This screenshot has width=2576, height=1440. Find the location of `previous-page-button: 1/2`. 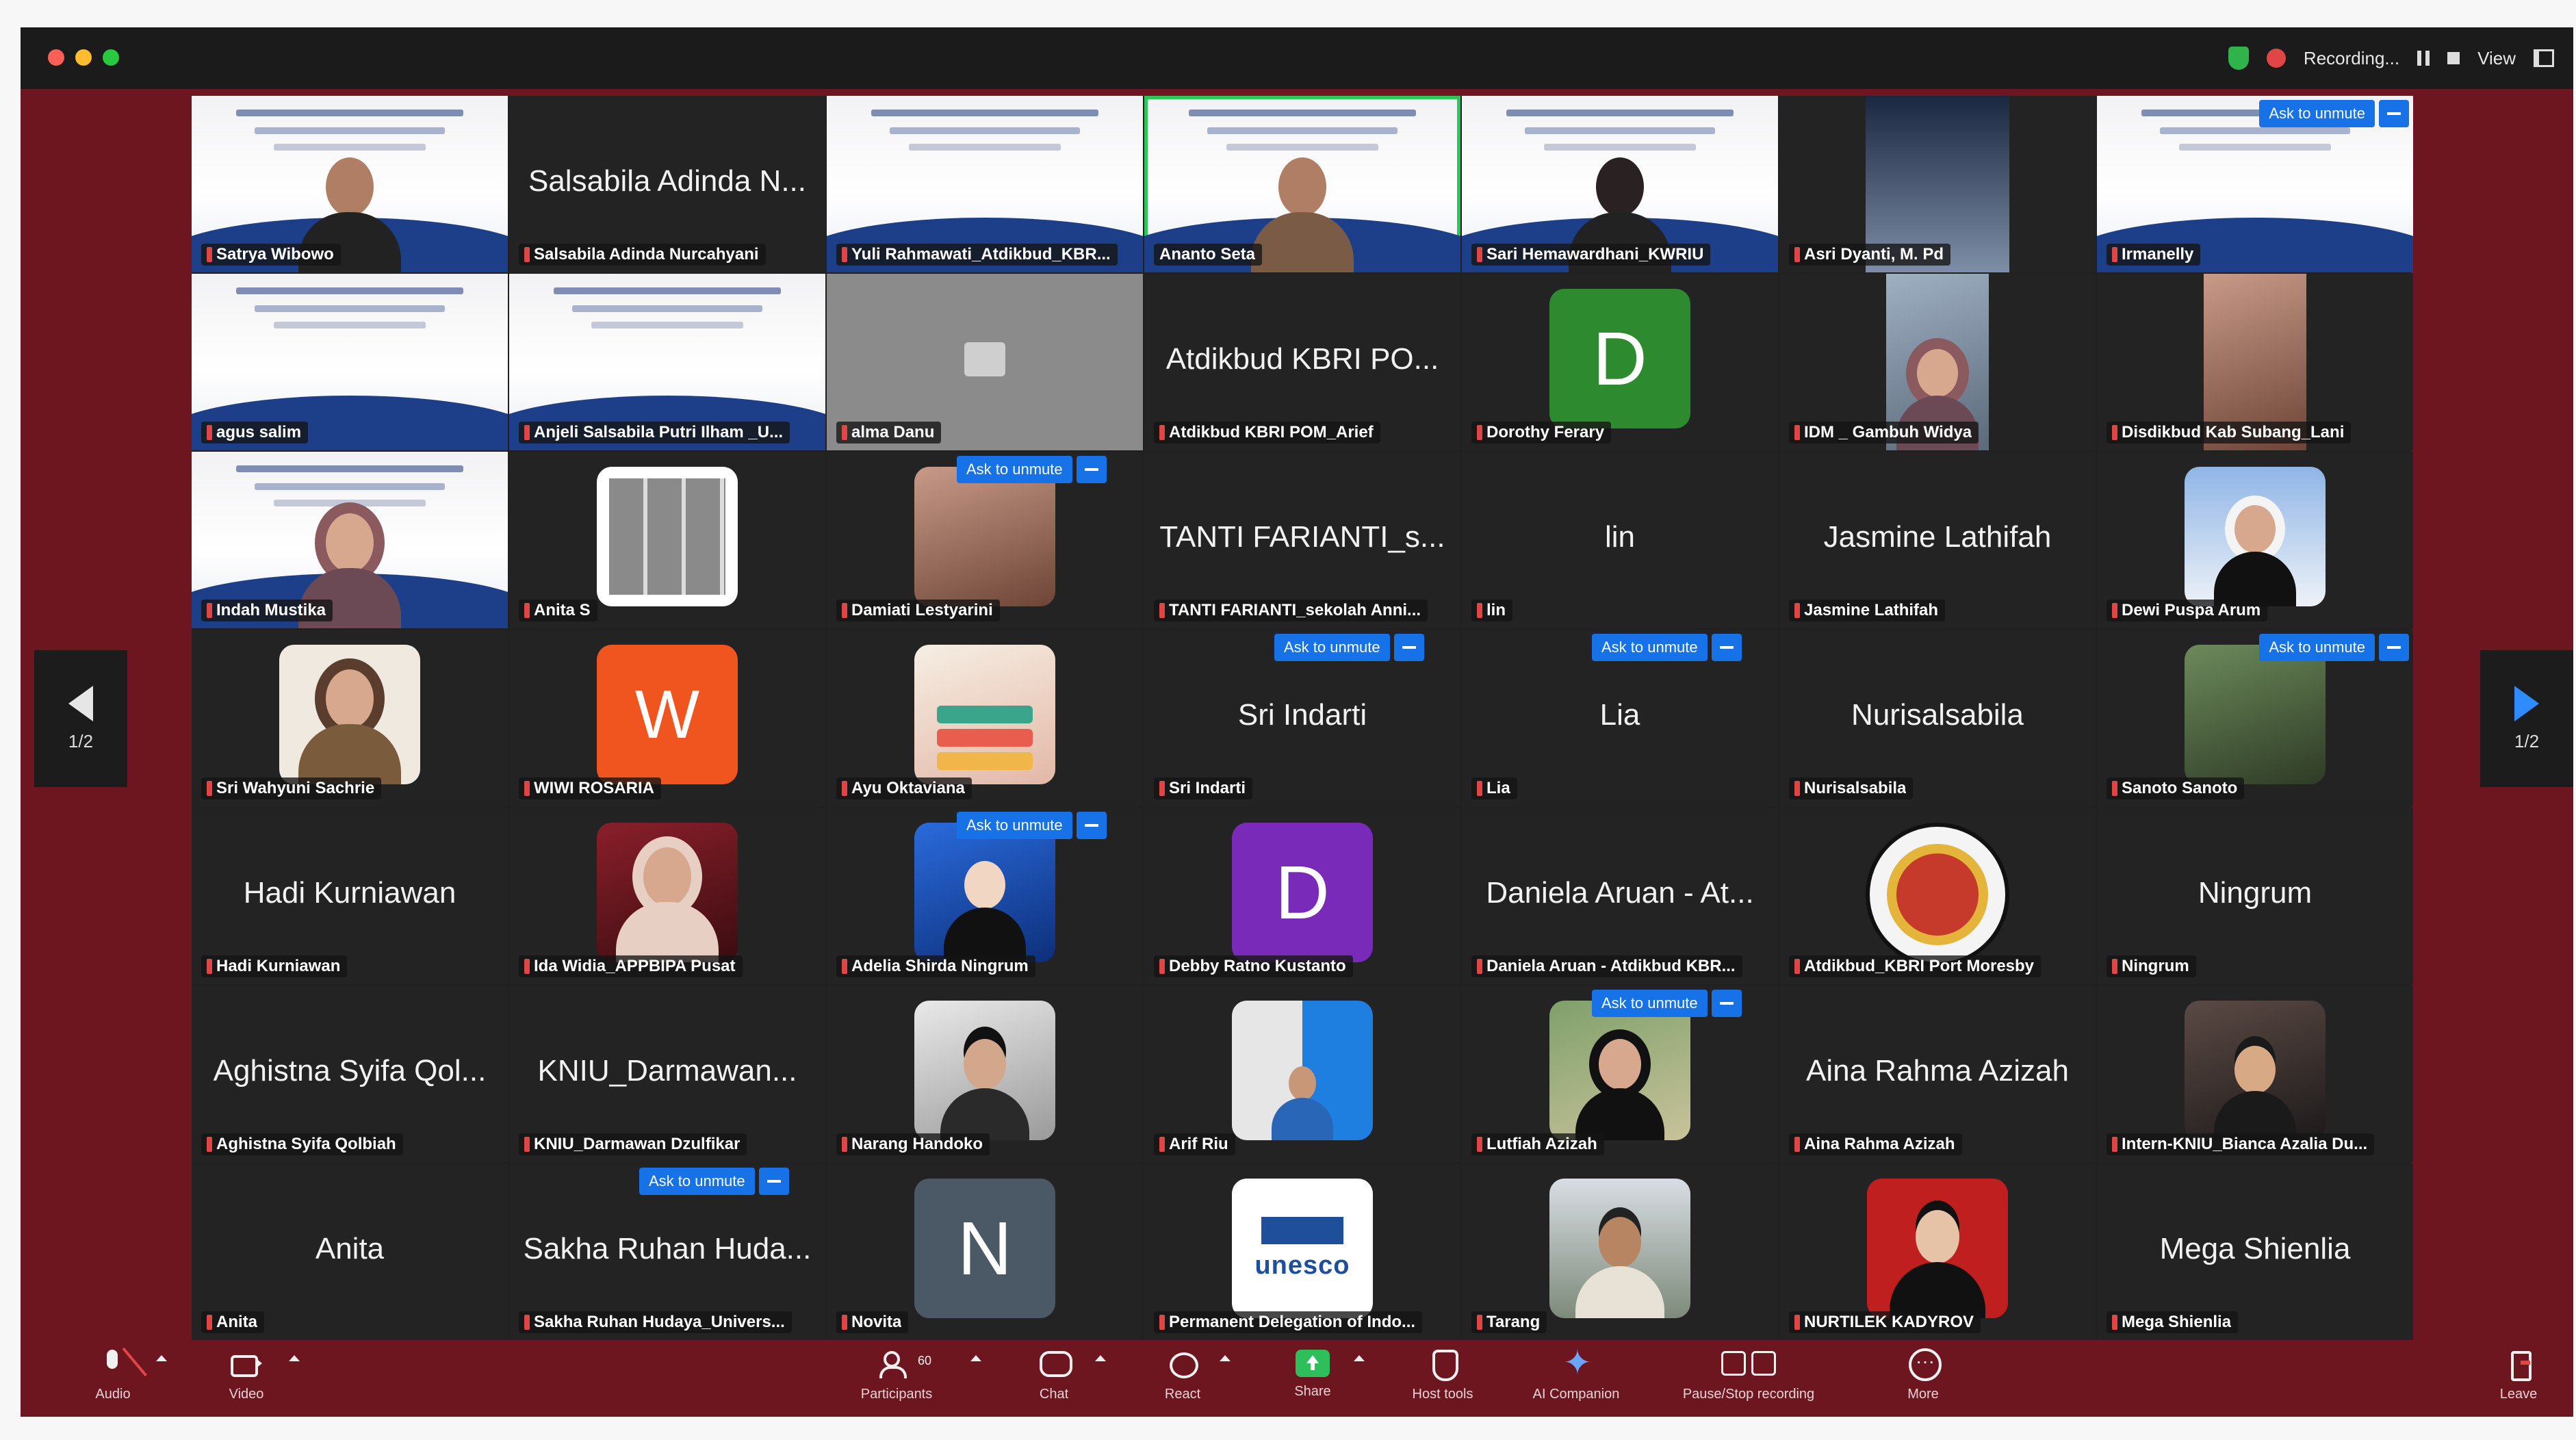

previous-page-button: 1/2 is located at coordinates (80, 718).